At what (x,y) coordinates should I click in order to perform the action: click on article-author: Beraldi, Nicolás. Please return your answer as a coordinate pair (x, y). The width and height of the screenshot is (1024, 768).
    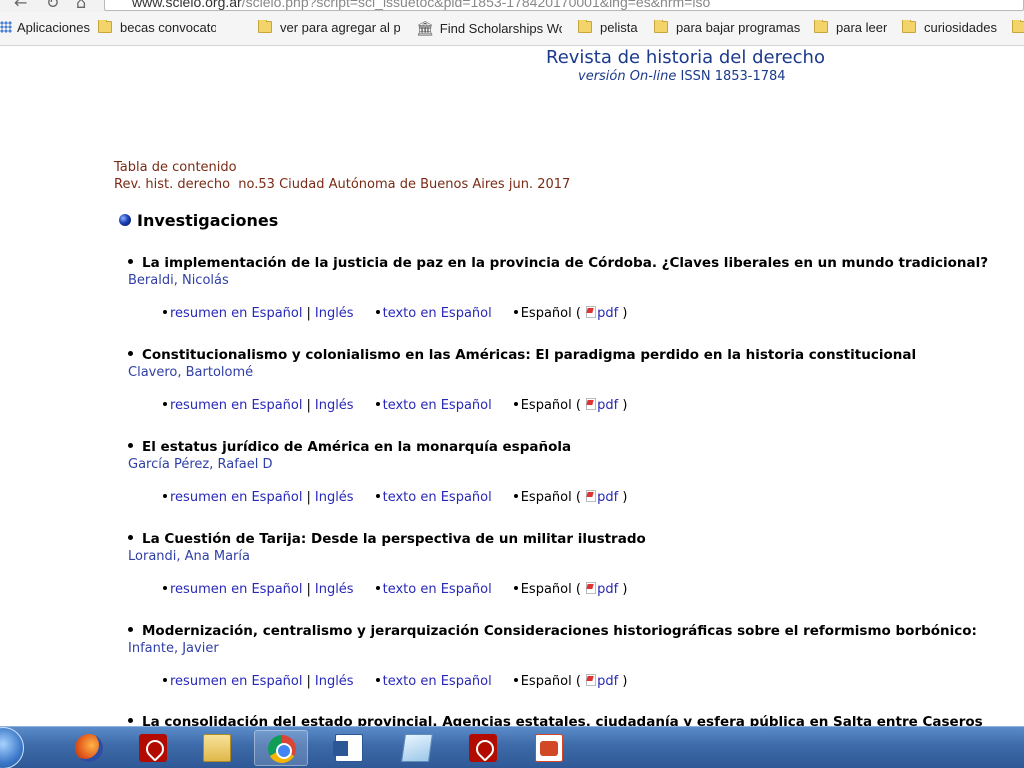
    Looking at the image, I should click on (576, 282).